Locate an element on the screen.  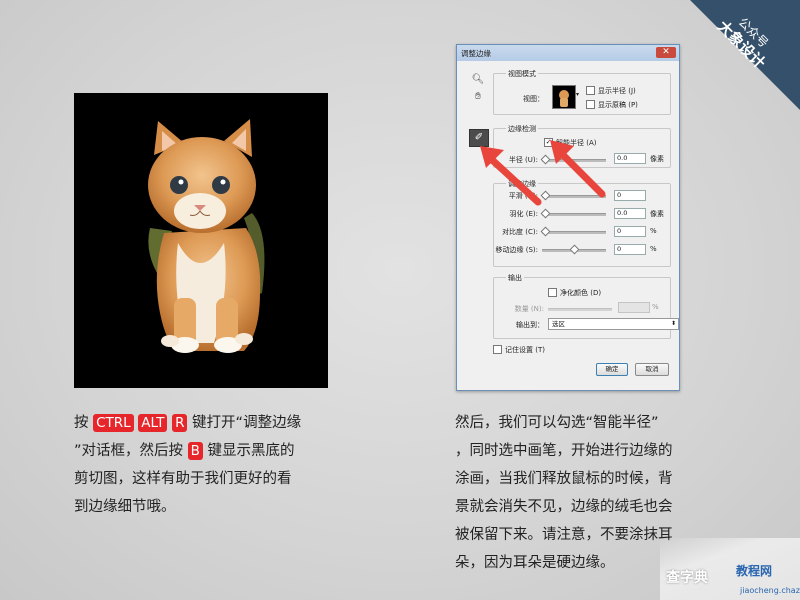
key-r: R is located at coordinates (180, 423).